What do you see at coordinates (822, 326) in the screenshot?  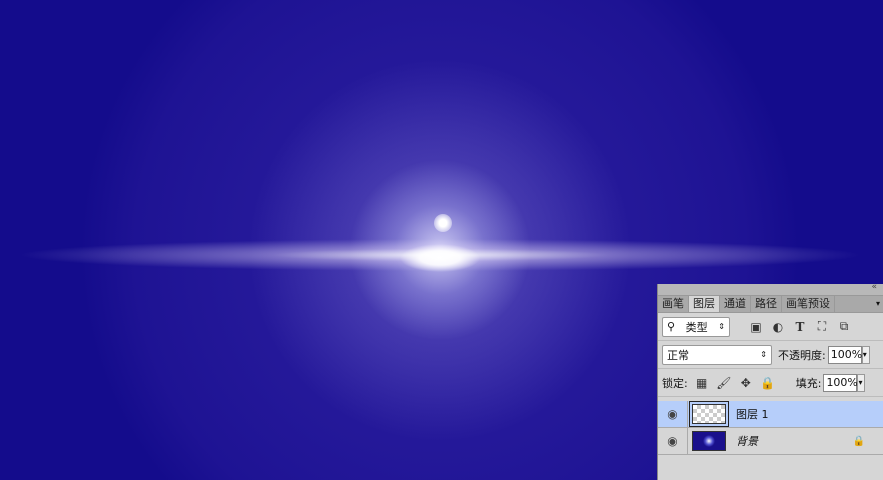 I see `shape-filter-icon: ⛶` at bounding box center [822, 326].